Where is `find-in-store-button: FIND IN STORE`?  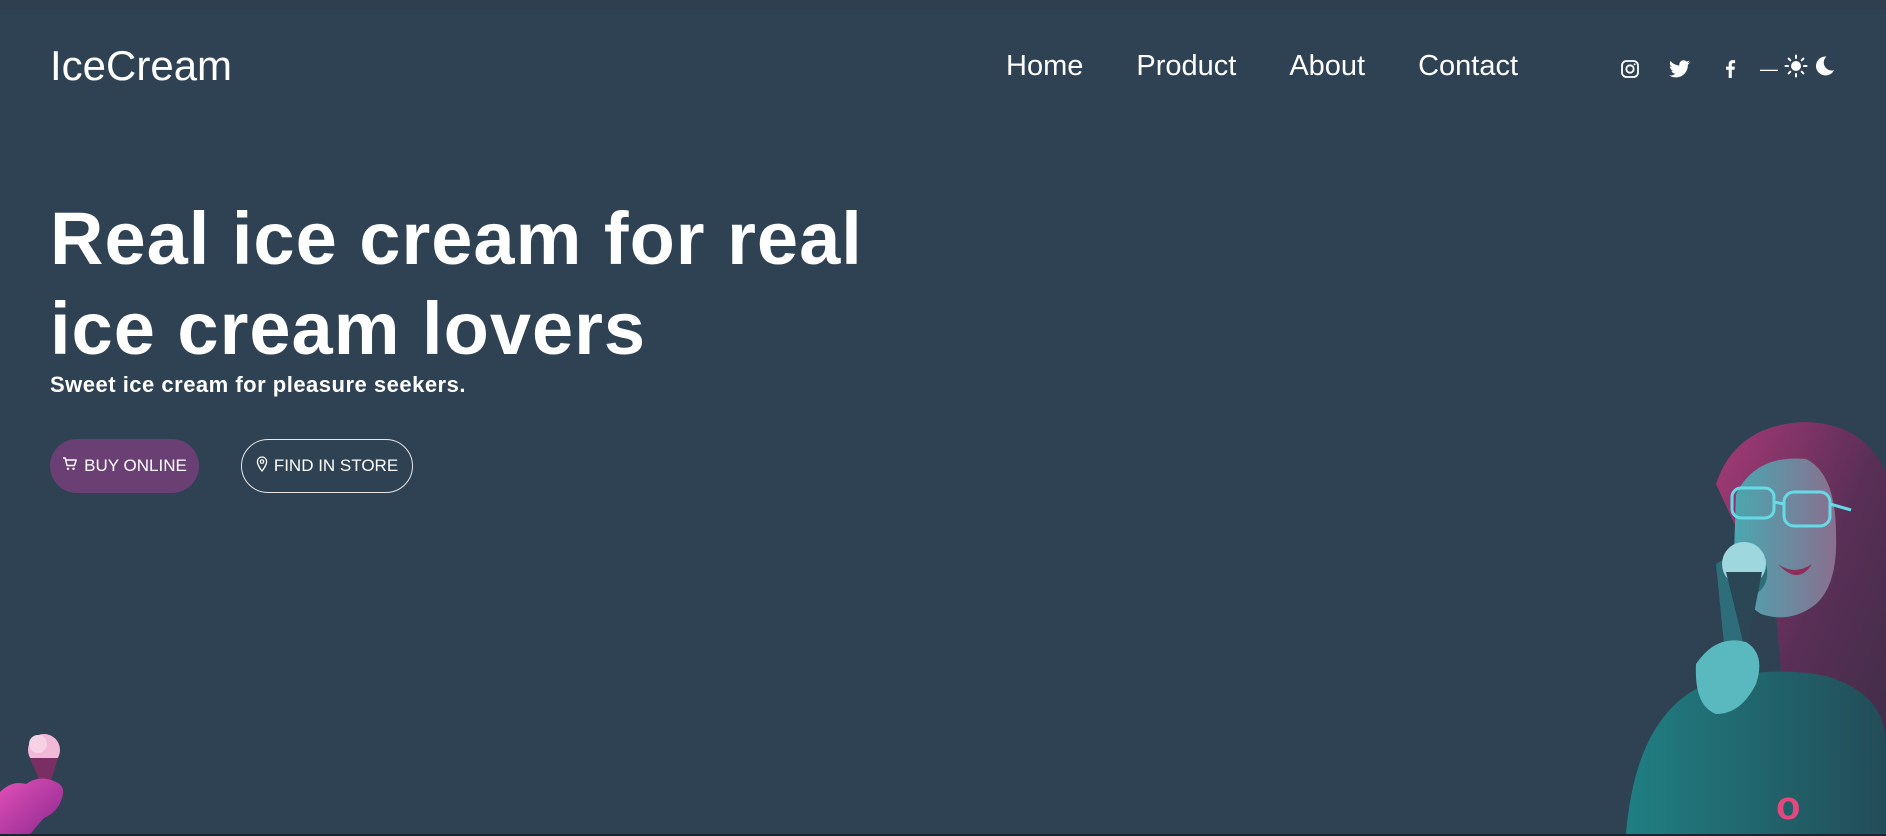 find-in-store-button: FIND IN STORE is located at coordinates (327, 466).